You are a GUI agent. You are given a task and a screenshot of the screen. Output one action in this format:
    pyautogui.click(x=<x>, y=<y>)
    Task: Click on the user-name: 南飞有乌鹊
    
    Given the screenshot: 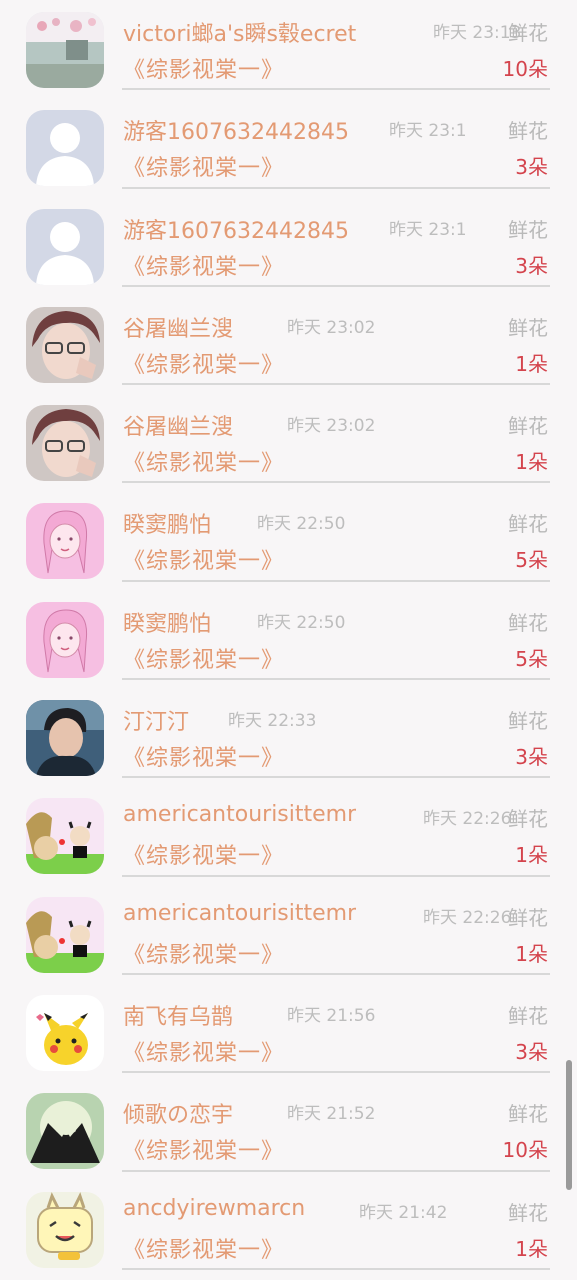 What is the action you would take?
    pyautogui.click(x=178, y=1015)
    